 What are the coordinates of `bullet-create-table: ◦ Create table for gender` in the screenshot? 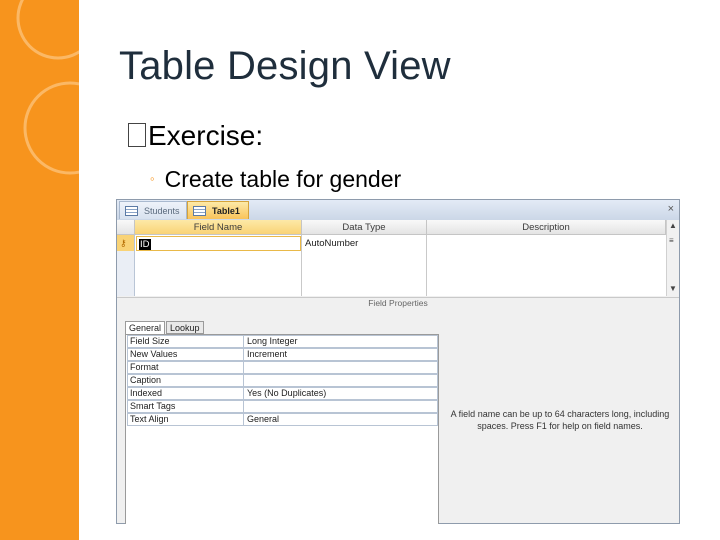 It's located at (275, 179).